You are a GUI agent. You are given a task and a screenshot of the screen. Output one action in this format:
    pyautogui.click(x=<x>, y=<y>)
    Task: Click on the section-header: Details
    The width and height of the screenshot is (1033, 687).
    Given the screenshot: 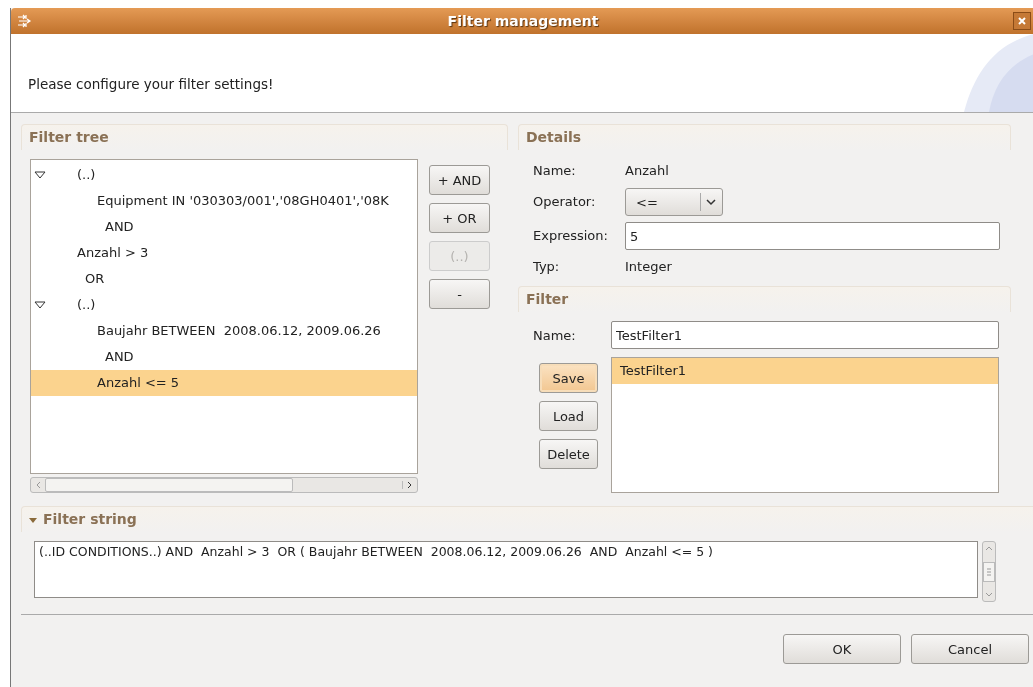 What is the action you would take?
    pyautogui.click(x=764, y=137)
    